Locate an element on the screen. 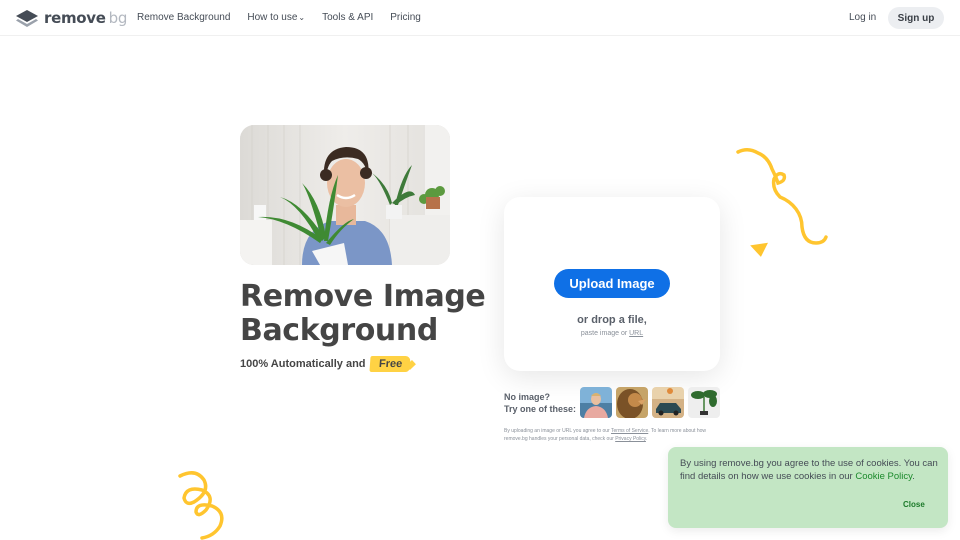 The height and width of the screenshot is (540, 960). sample-images is located at coordinates (650, 402).